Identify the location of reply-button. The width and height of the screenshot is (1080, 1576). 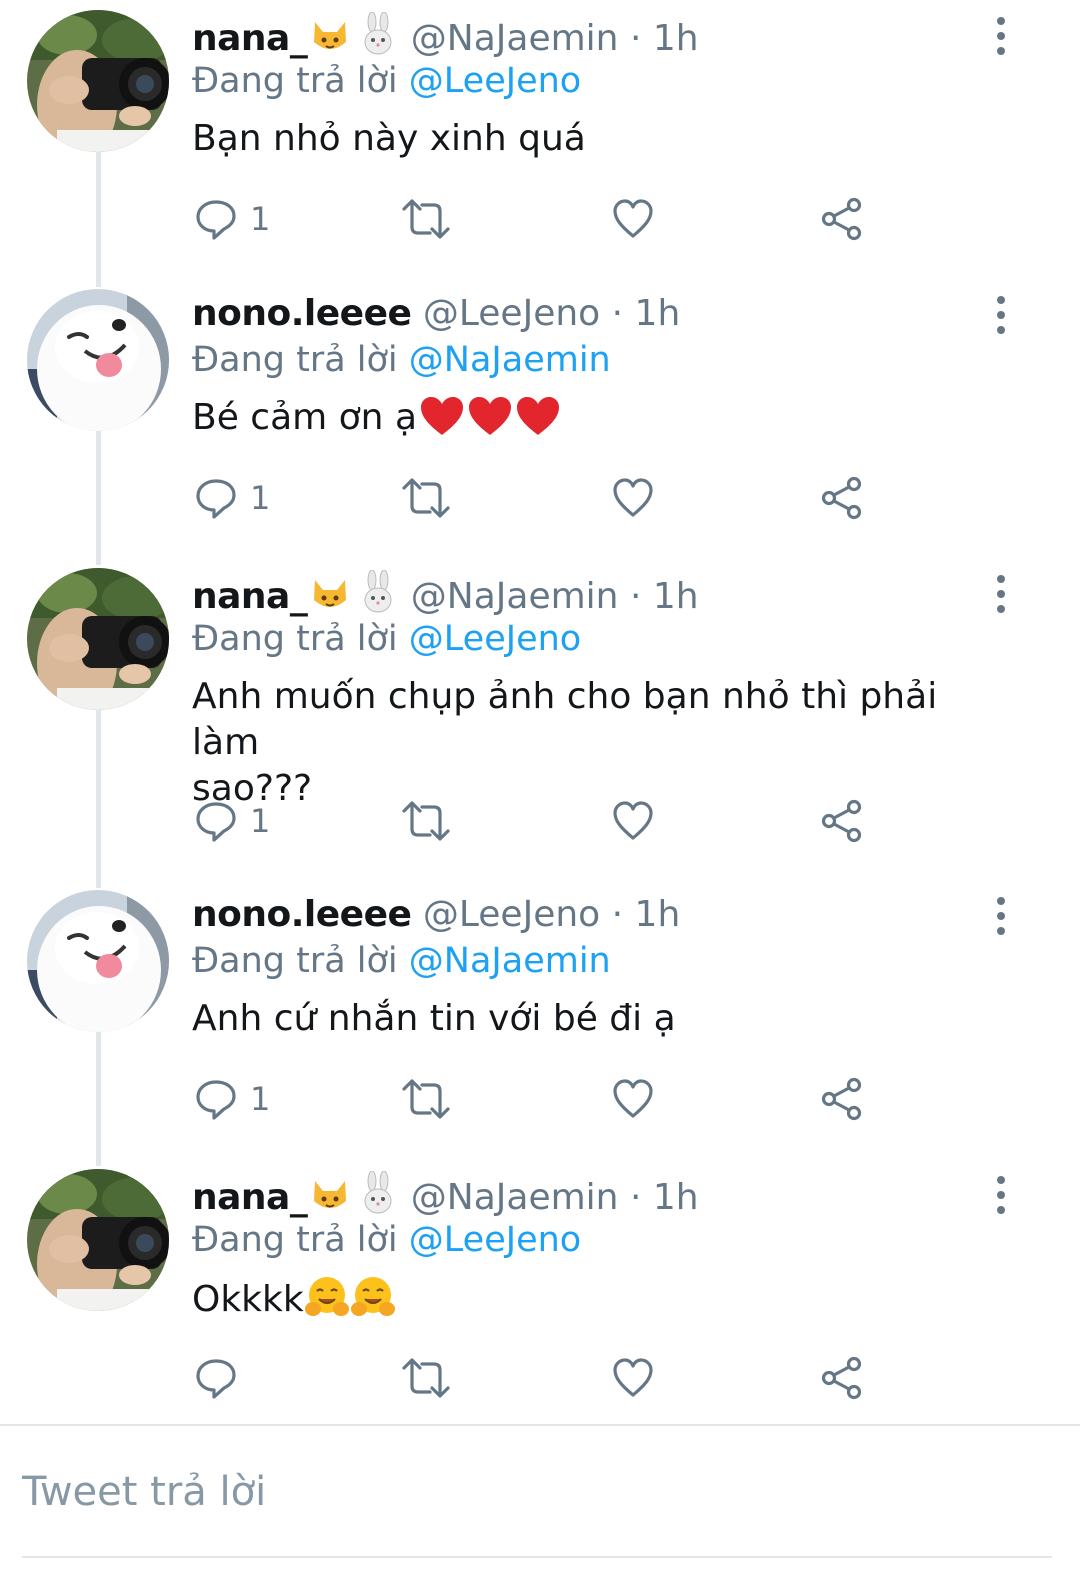
(222, 1378).